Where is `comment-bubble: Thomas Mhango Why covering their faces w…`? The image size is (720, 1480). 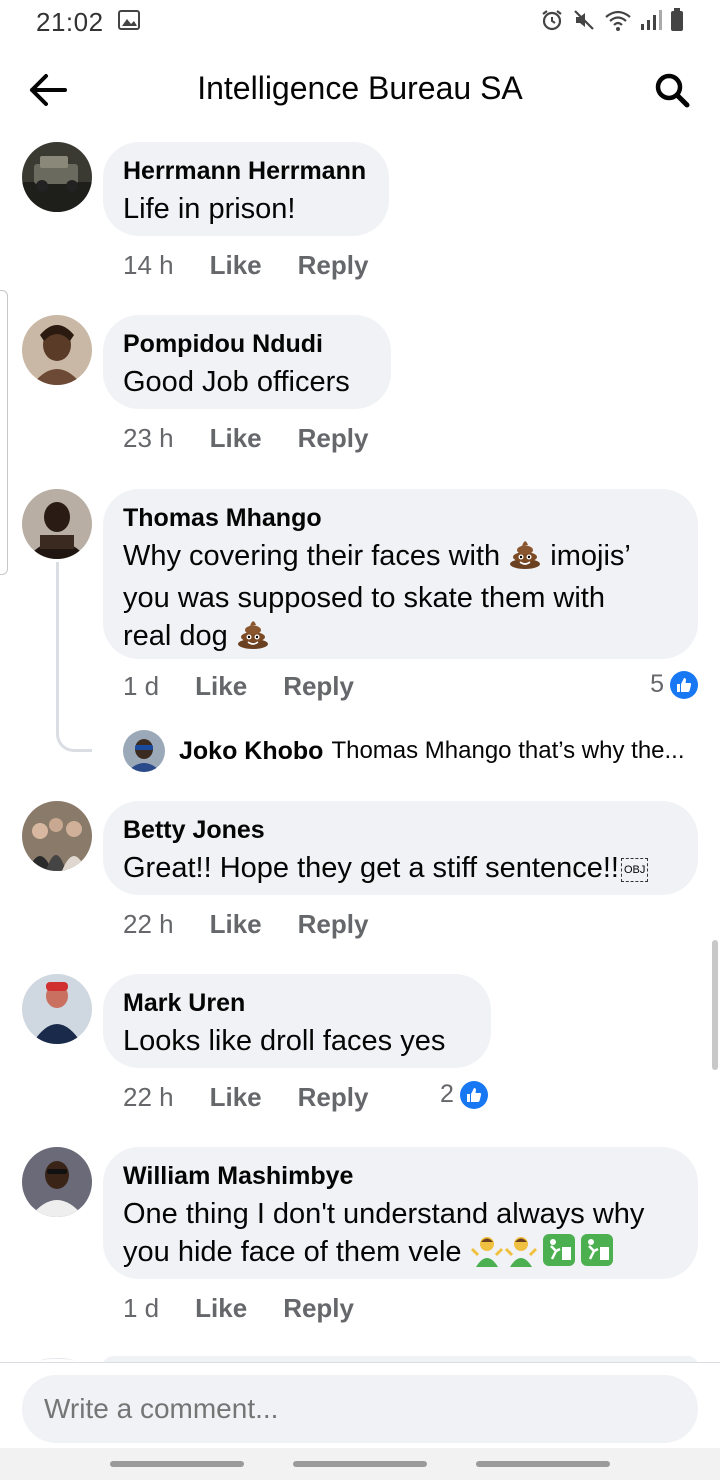
comment-bubble: Thomas Mhango Why covering their faces w… is located at coordinates (400, 574).